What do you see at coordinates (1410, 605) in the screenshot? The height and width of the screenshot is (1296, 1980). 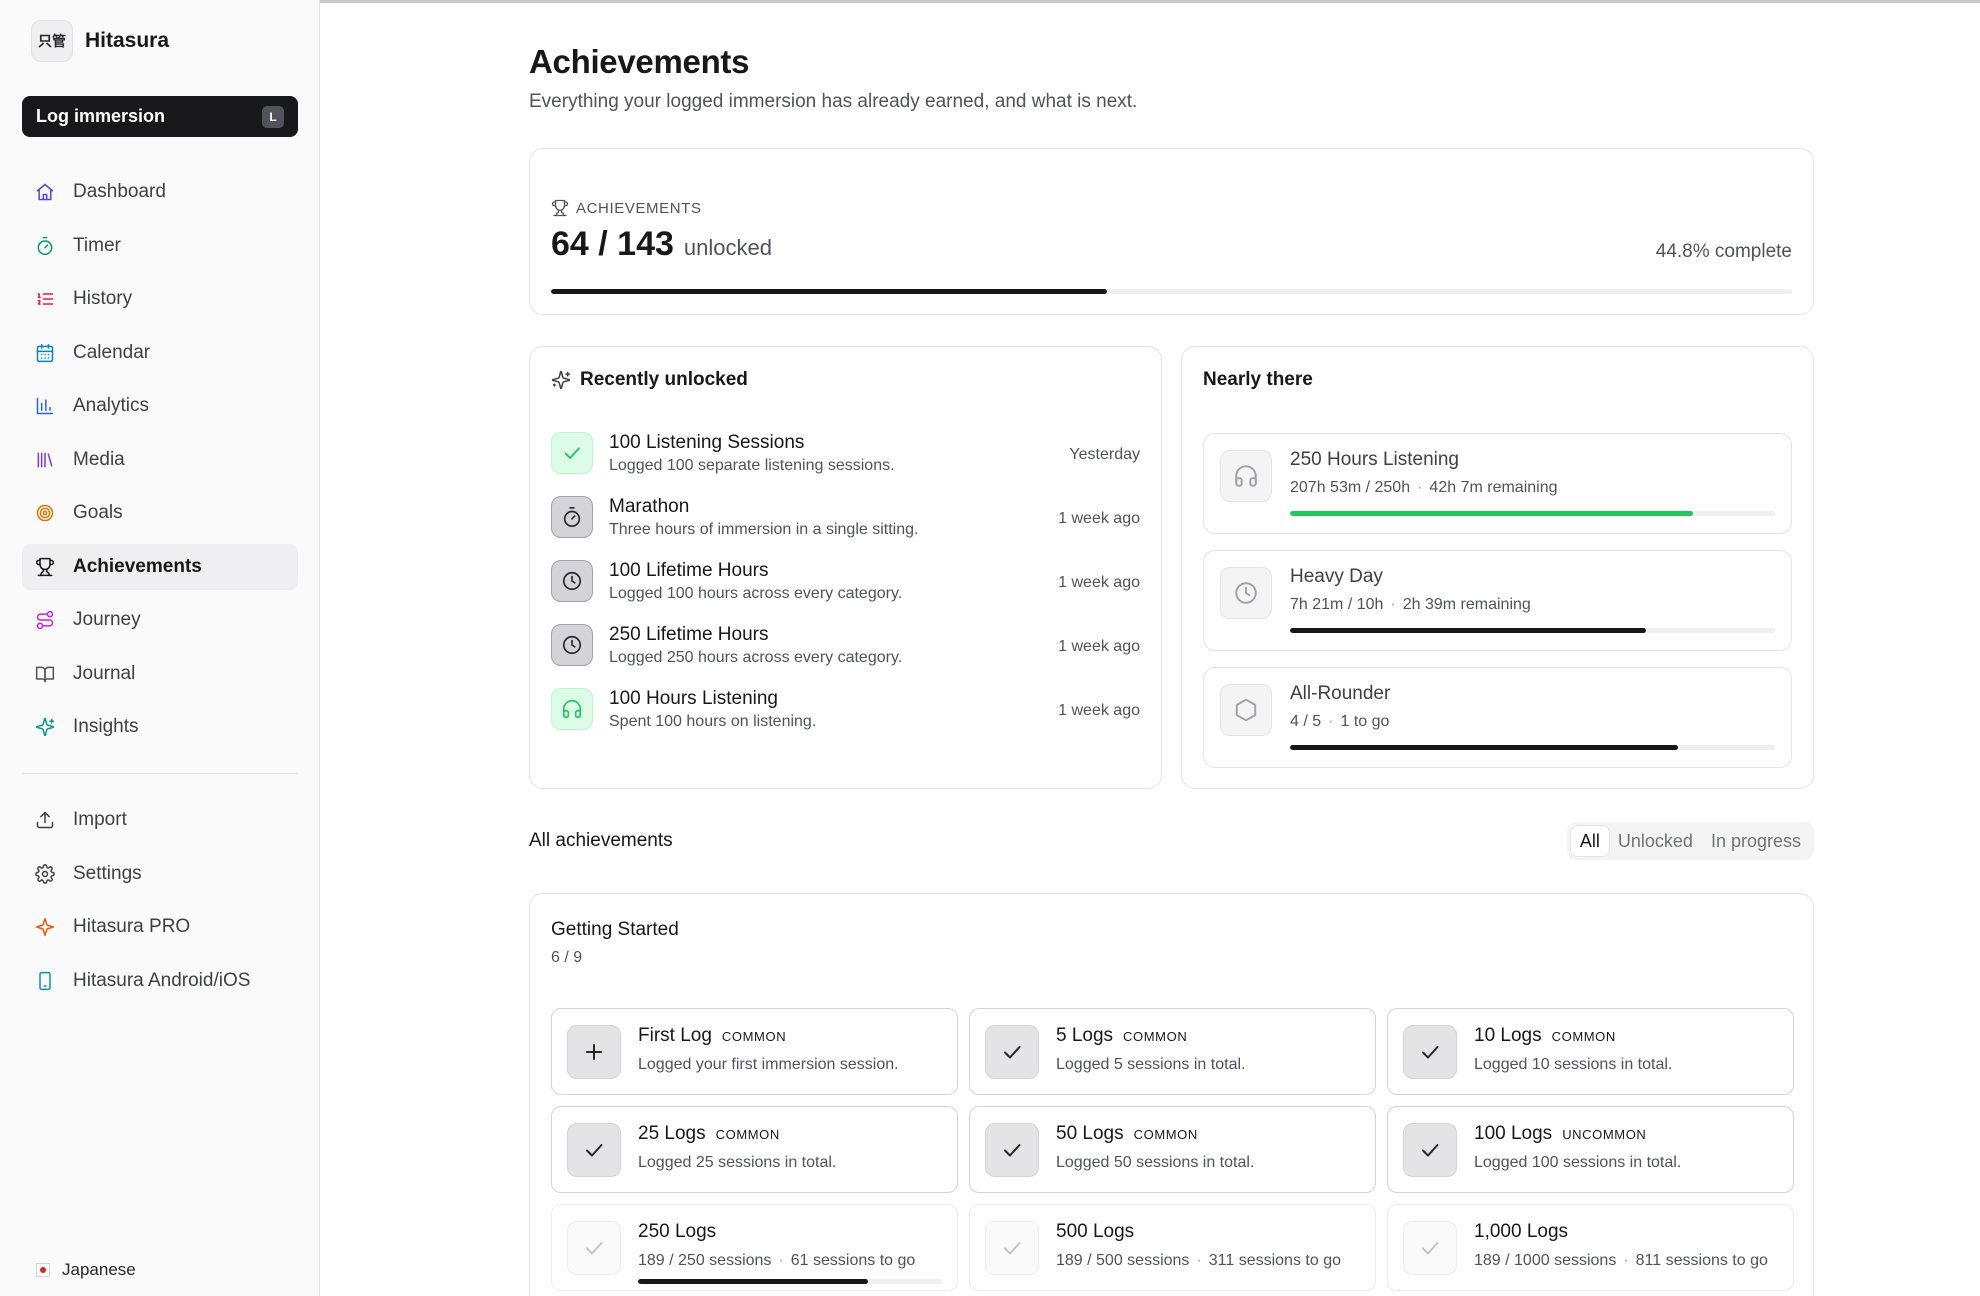 I see `nearly-item-meta: 7h 21m / 10h · 2h 39m remaining` at bounding box center [1410, 605].